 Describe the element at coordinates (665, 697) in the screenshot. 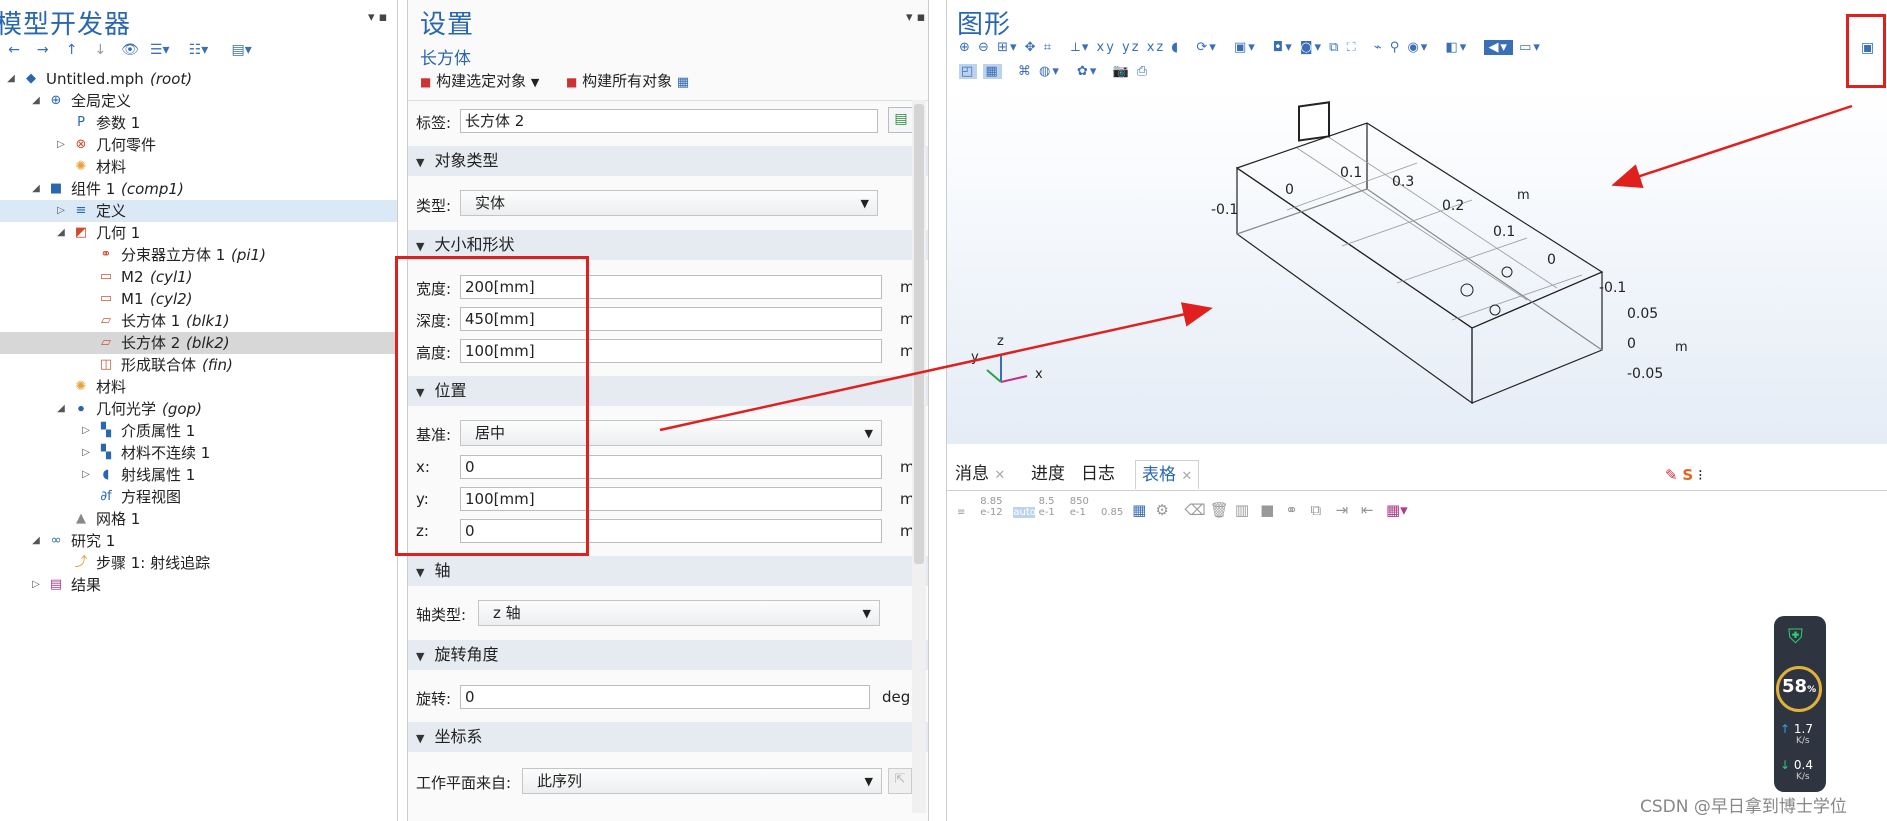

I see `rotation-field: 0` at that location.